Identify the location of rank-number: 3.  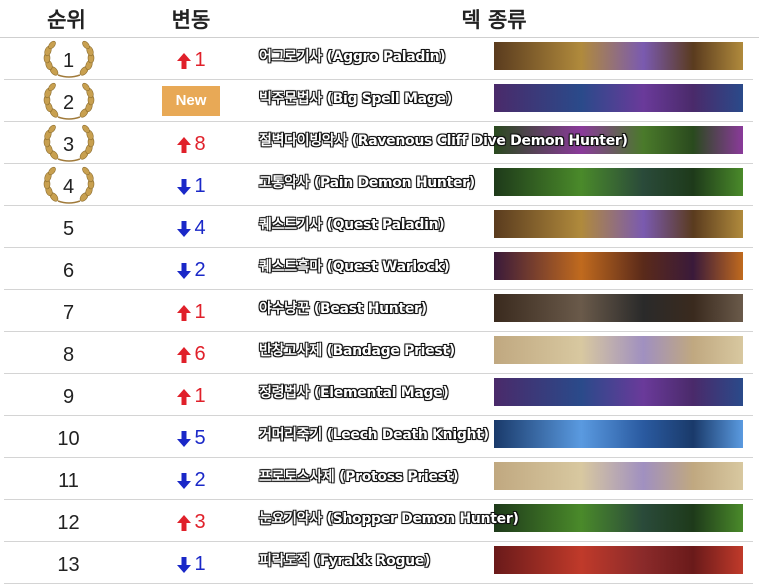
(68, 145).